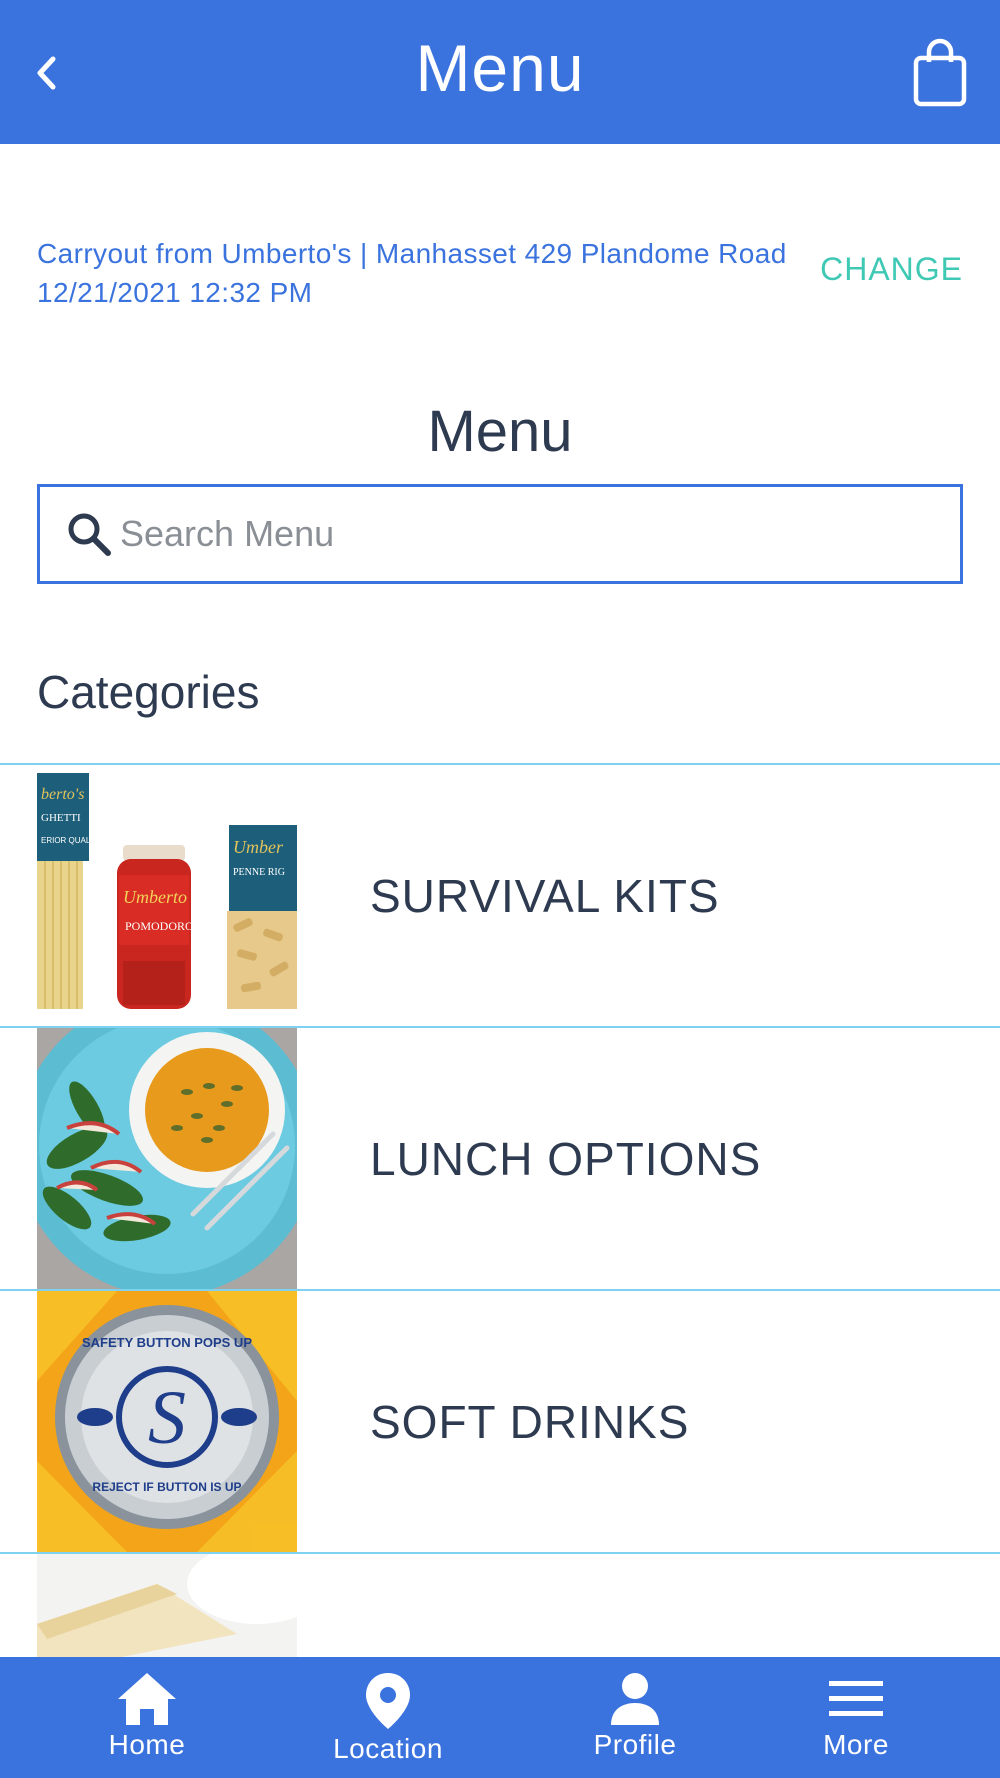  What do you see at coordinates (635, 1699) in the screenshot?
I see `person-icon` at bounding box center [635, 1699].